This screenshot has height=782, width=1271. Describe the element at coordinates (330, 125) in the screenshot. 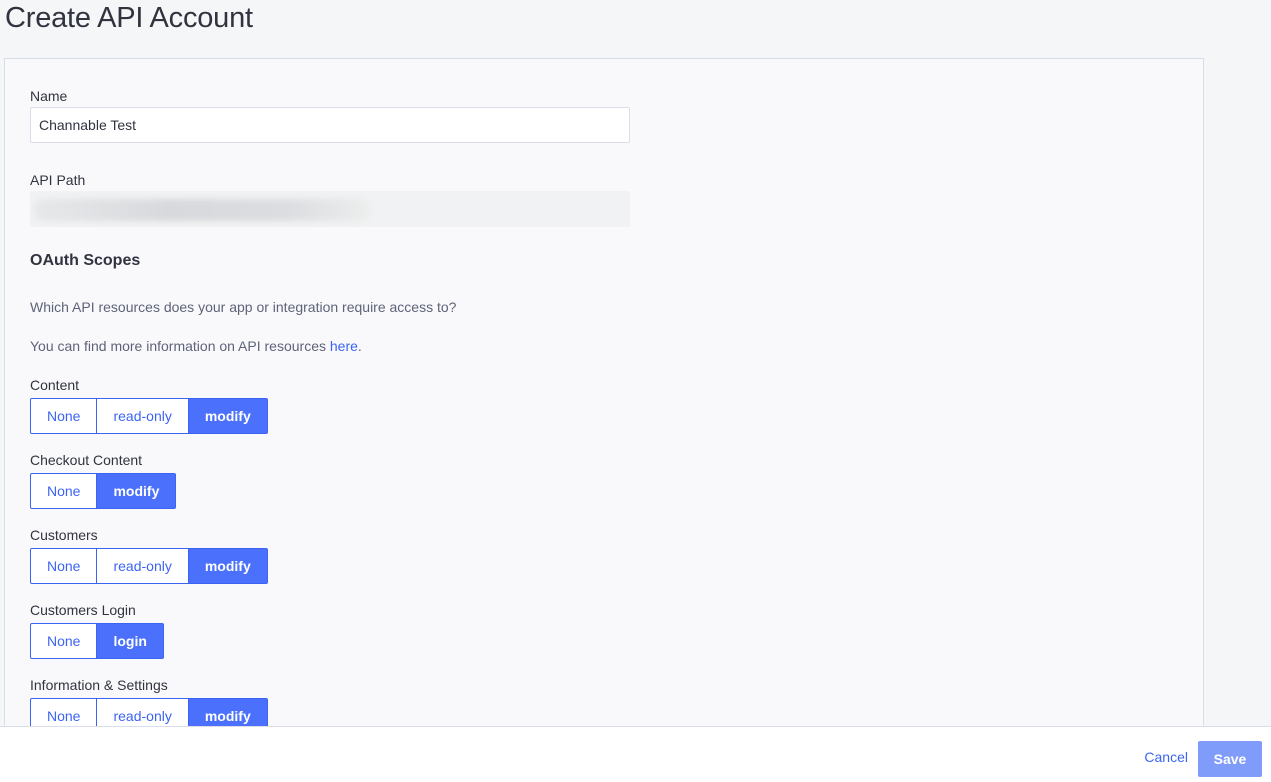

I see `name-input` at that location.